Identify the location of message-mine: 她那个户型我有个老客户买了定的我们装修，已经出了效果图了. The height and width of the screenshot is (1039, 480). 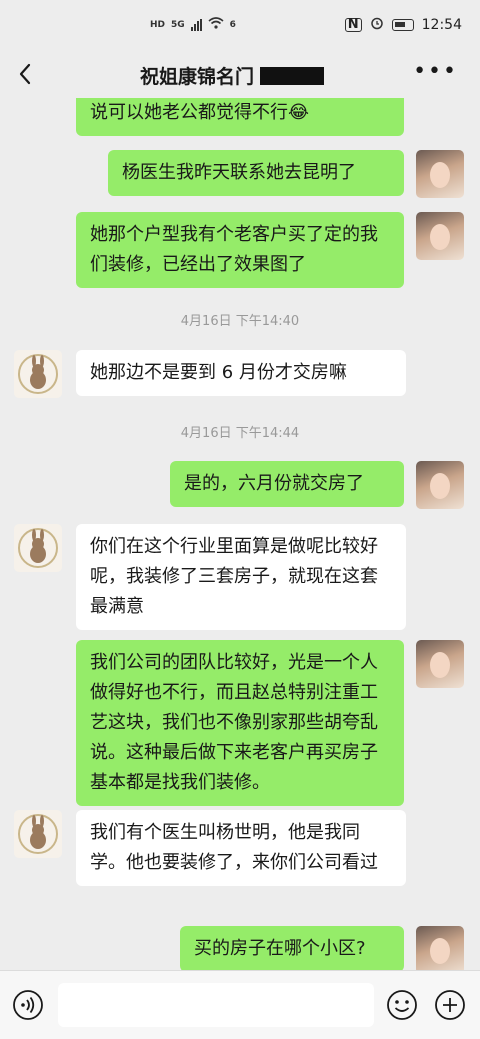
(270, 250).